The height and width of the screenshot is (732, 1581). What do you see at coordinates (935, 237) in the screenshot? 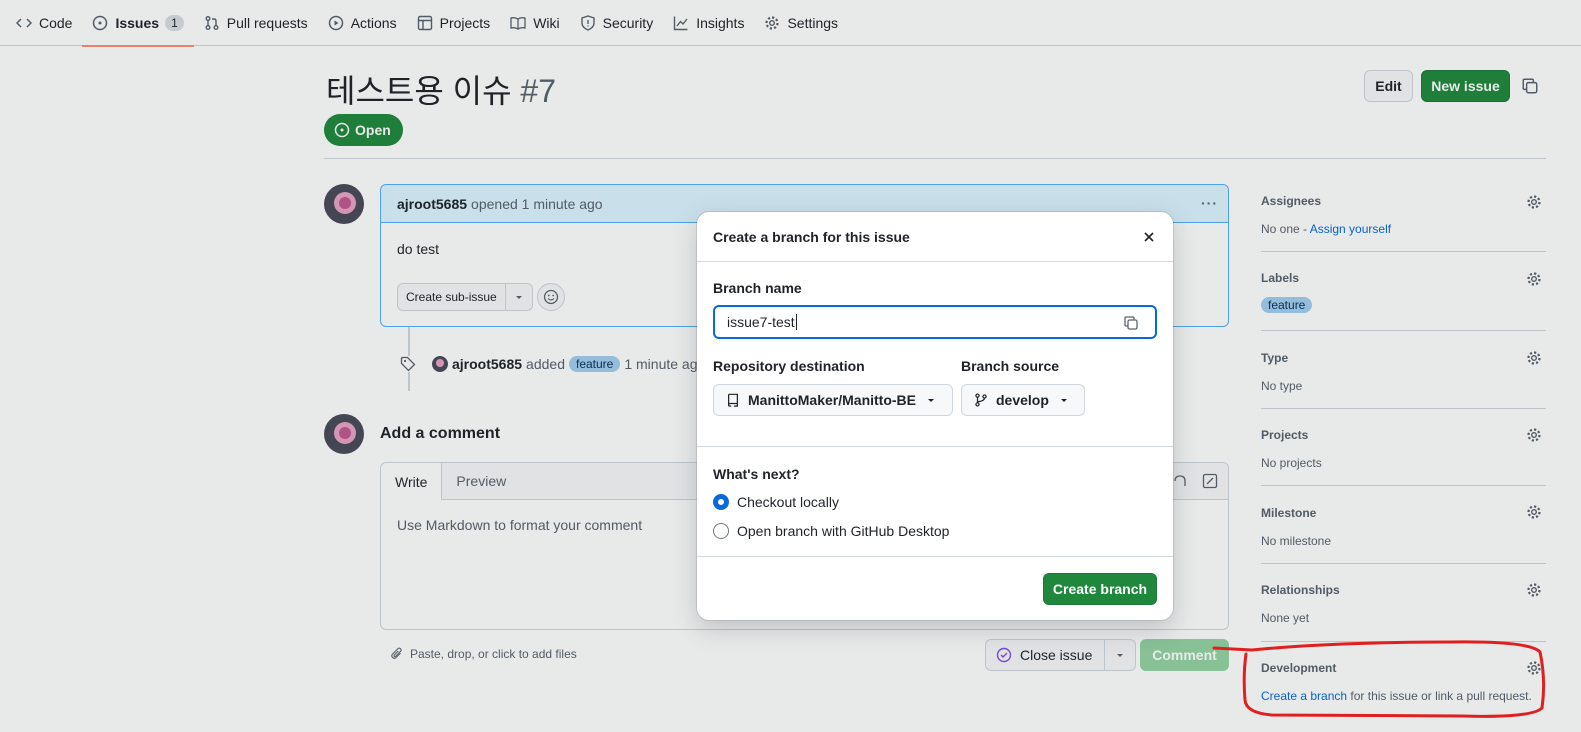
I see `dialog-header: Create a branch for this issue` at bounding box center [935, 237].